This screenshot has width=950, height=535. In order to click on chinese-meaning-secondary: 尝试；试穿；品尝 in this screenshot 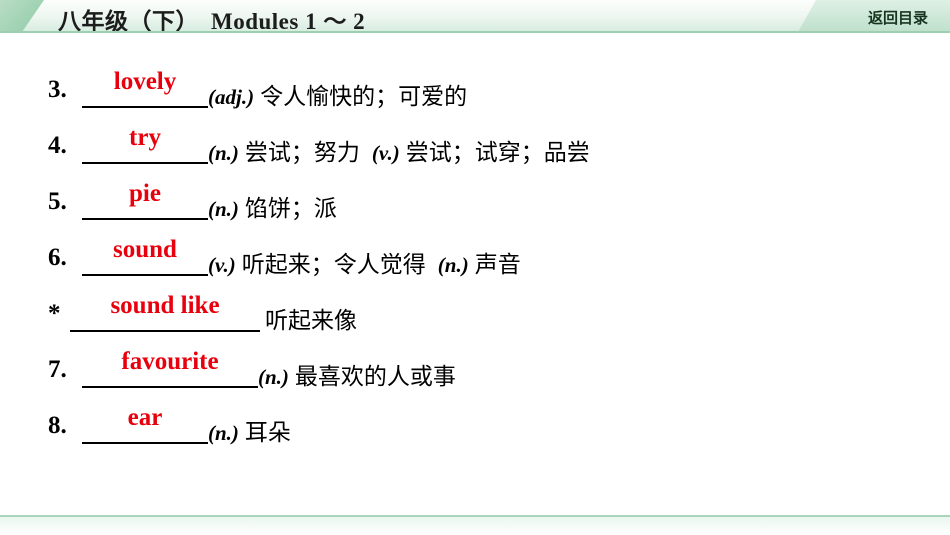, I will do `click(497, 153)`.